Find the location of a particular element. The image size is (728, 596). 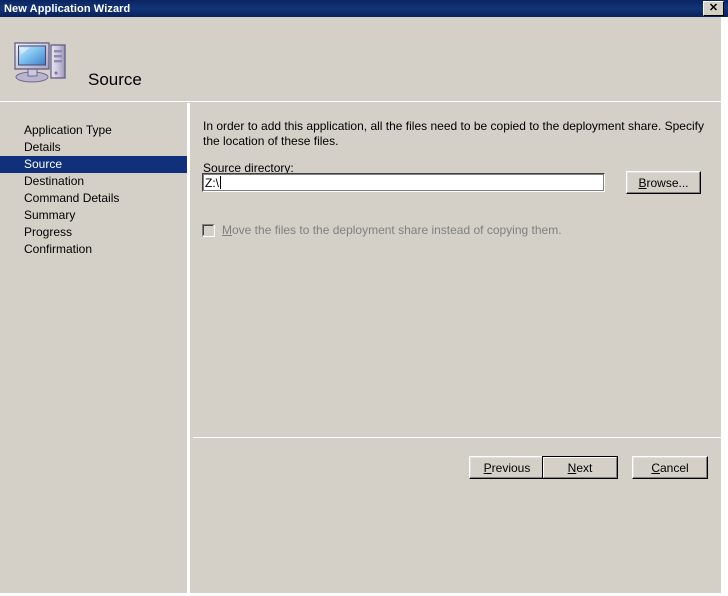

window-title: New Application Wizard is located at coordinates (67, 8).